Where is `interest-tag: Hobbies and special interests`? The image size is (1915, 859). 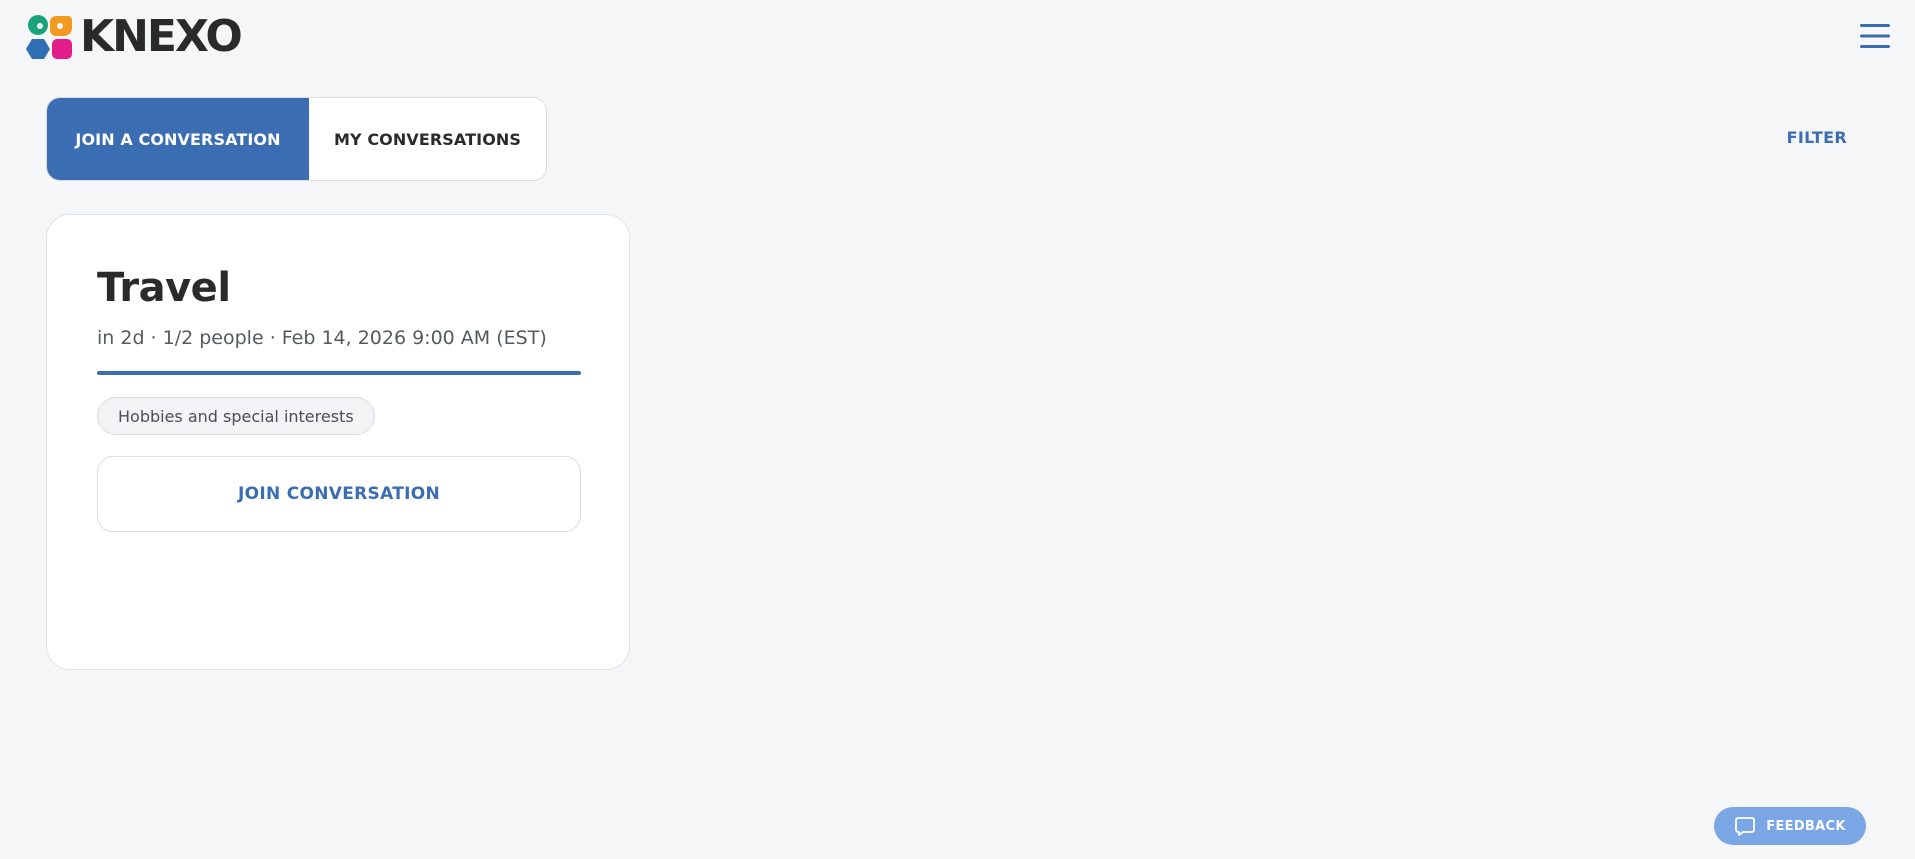 interest-tag: Hobbies and special interests is located at coordinates (236, 416).